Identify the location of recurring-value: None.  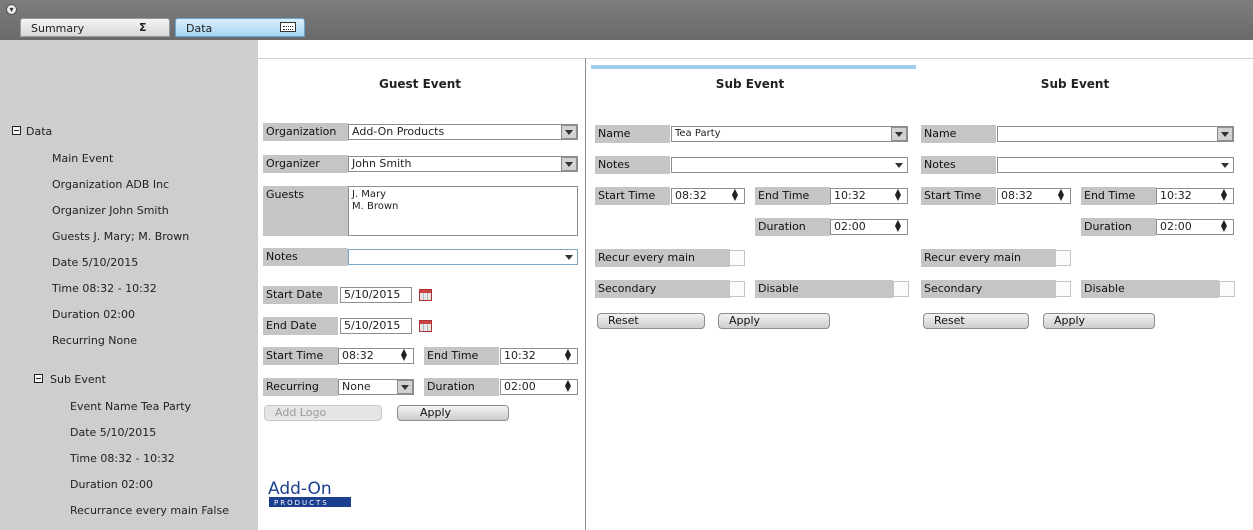
(356, 386).